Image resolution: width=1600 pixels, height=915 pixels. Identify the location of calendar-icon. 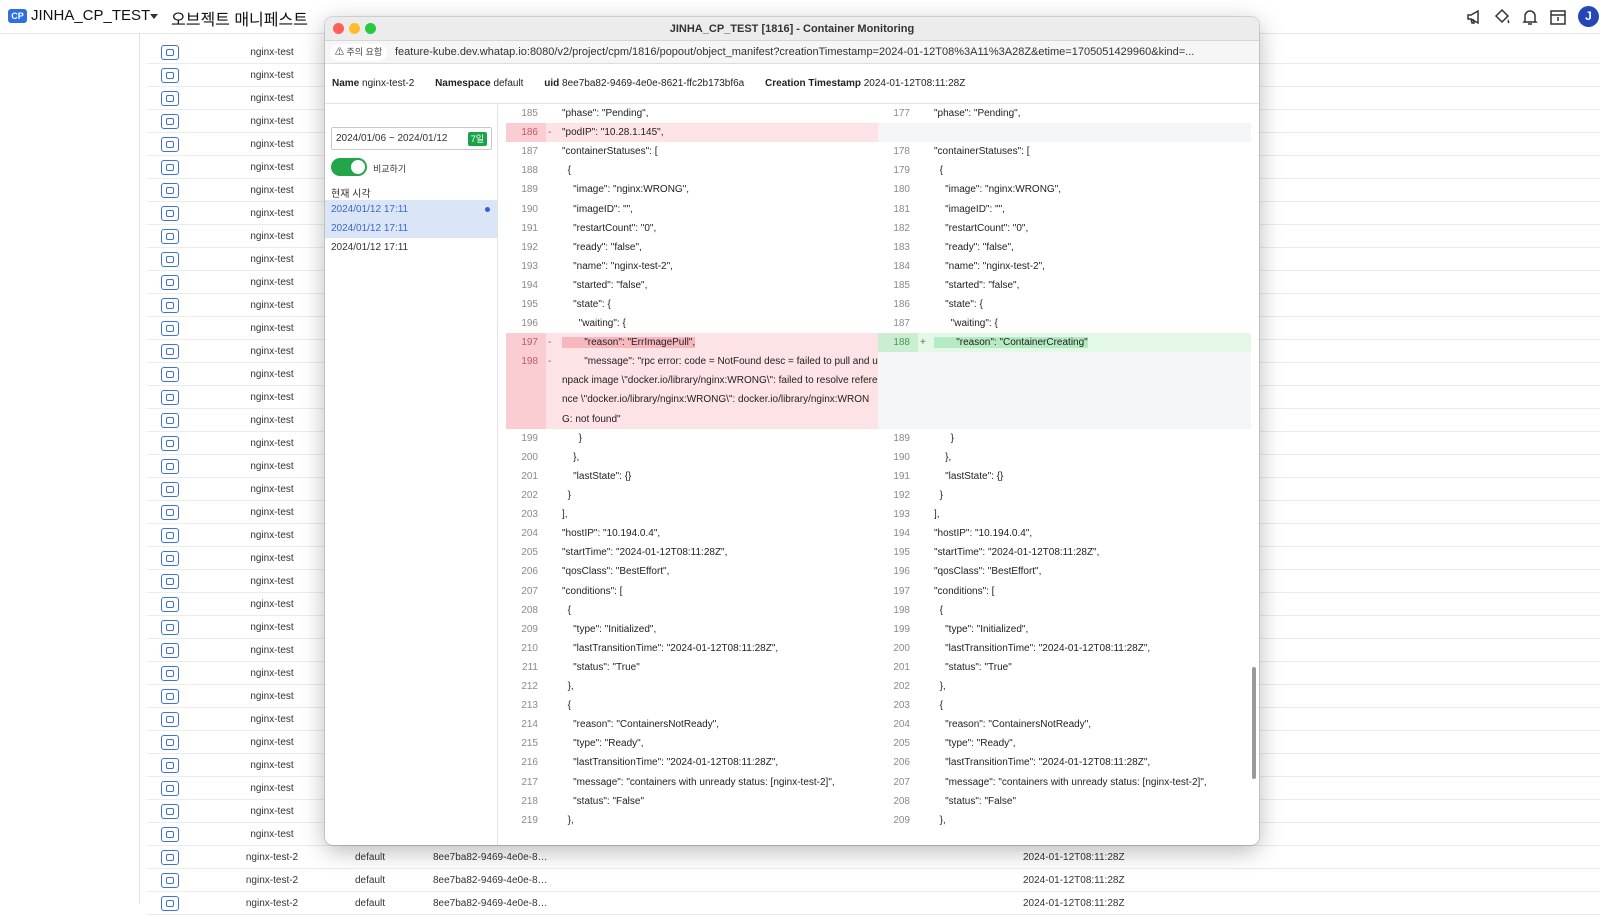
(1558, 17).